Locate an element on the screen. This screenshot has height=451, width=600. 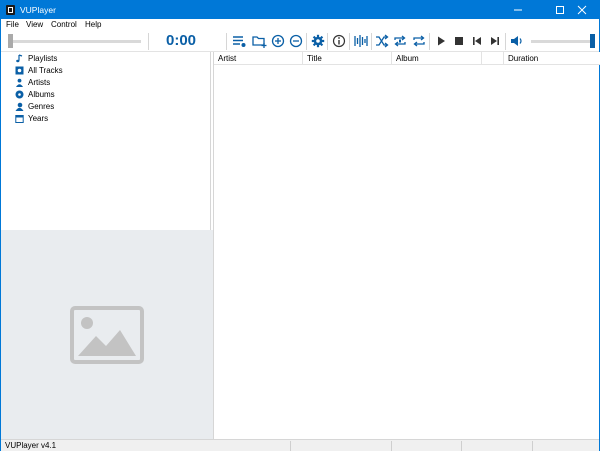
column-header-title: Title is located at coordinates (347, 58).